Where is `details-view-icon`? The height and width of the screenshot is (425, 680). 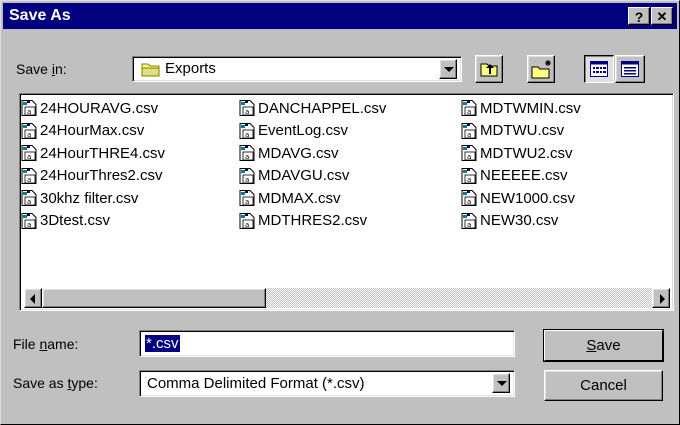 details-view-icon is located at coordinates (630, 71).